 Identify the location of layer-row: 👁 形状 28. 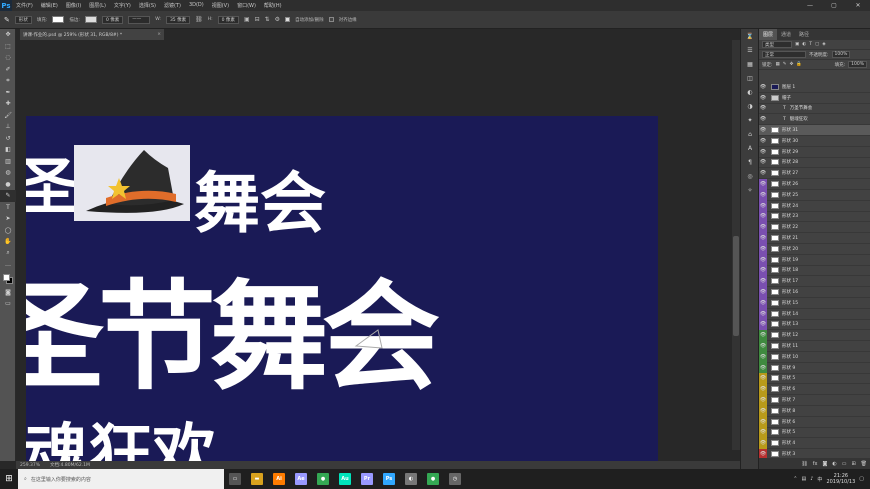
(814, 163).